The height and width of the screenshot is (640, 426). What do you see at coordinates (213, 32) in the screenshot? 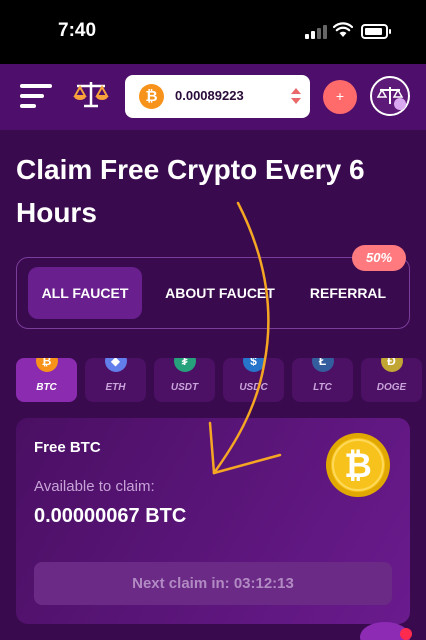
I see `status-bar: 7:40` at bounding box center [213, 32].